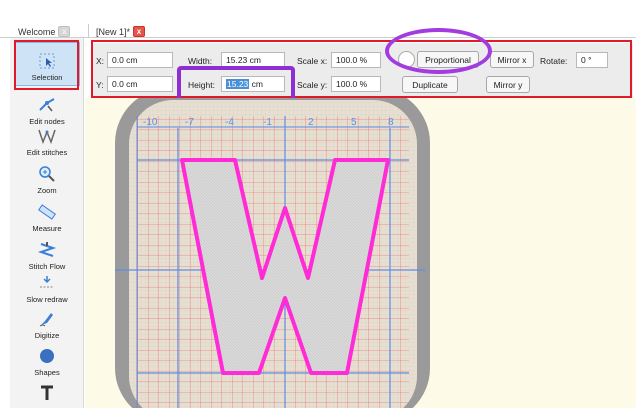 This screenshot has height=408, width=636. I want to click on text-icon, so click(47, 393).